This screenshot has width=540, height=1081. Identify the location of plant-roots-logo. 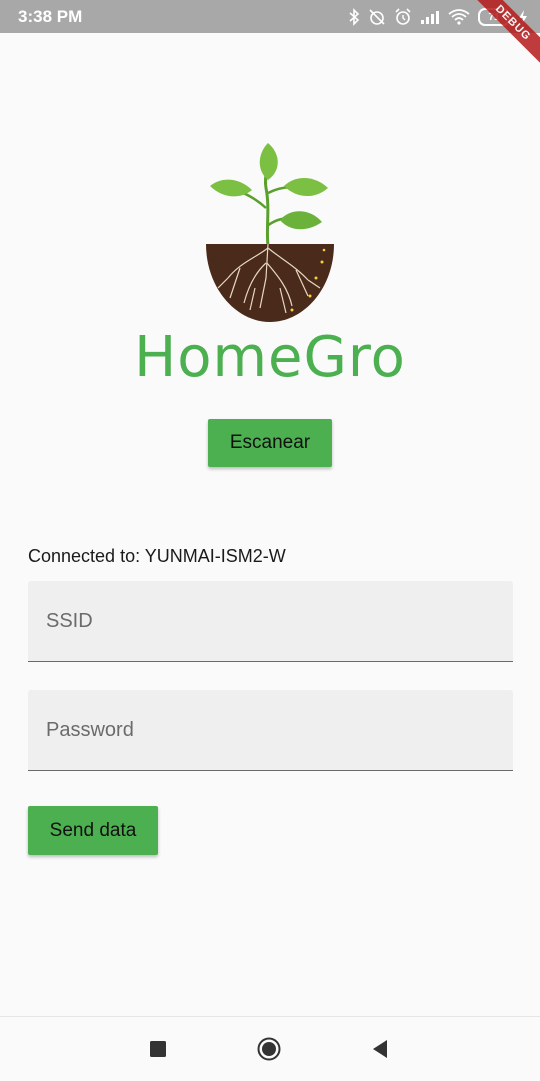
(270, 233).